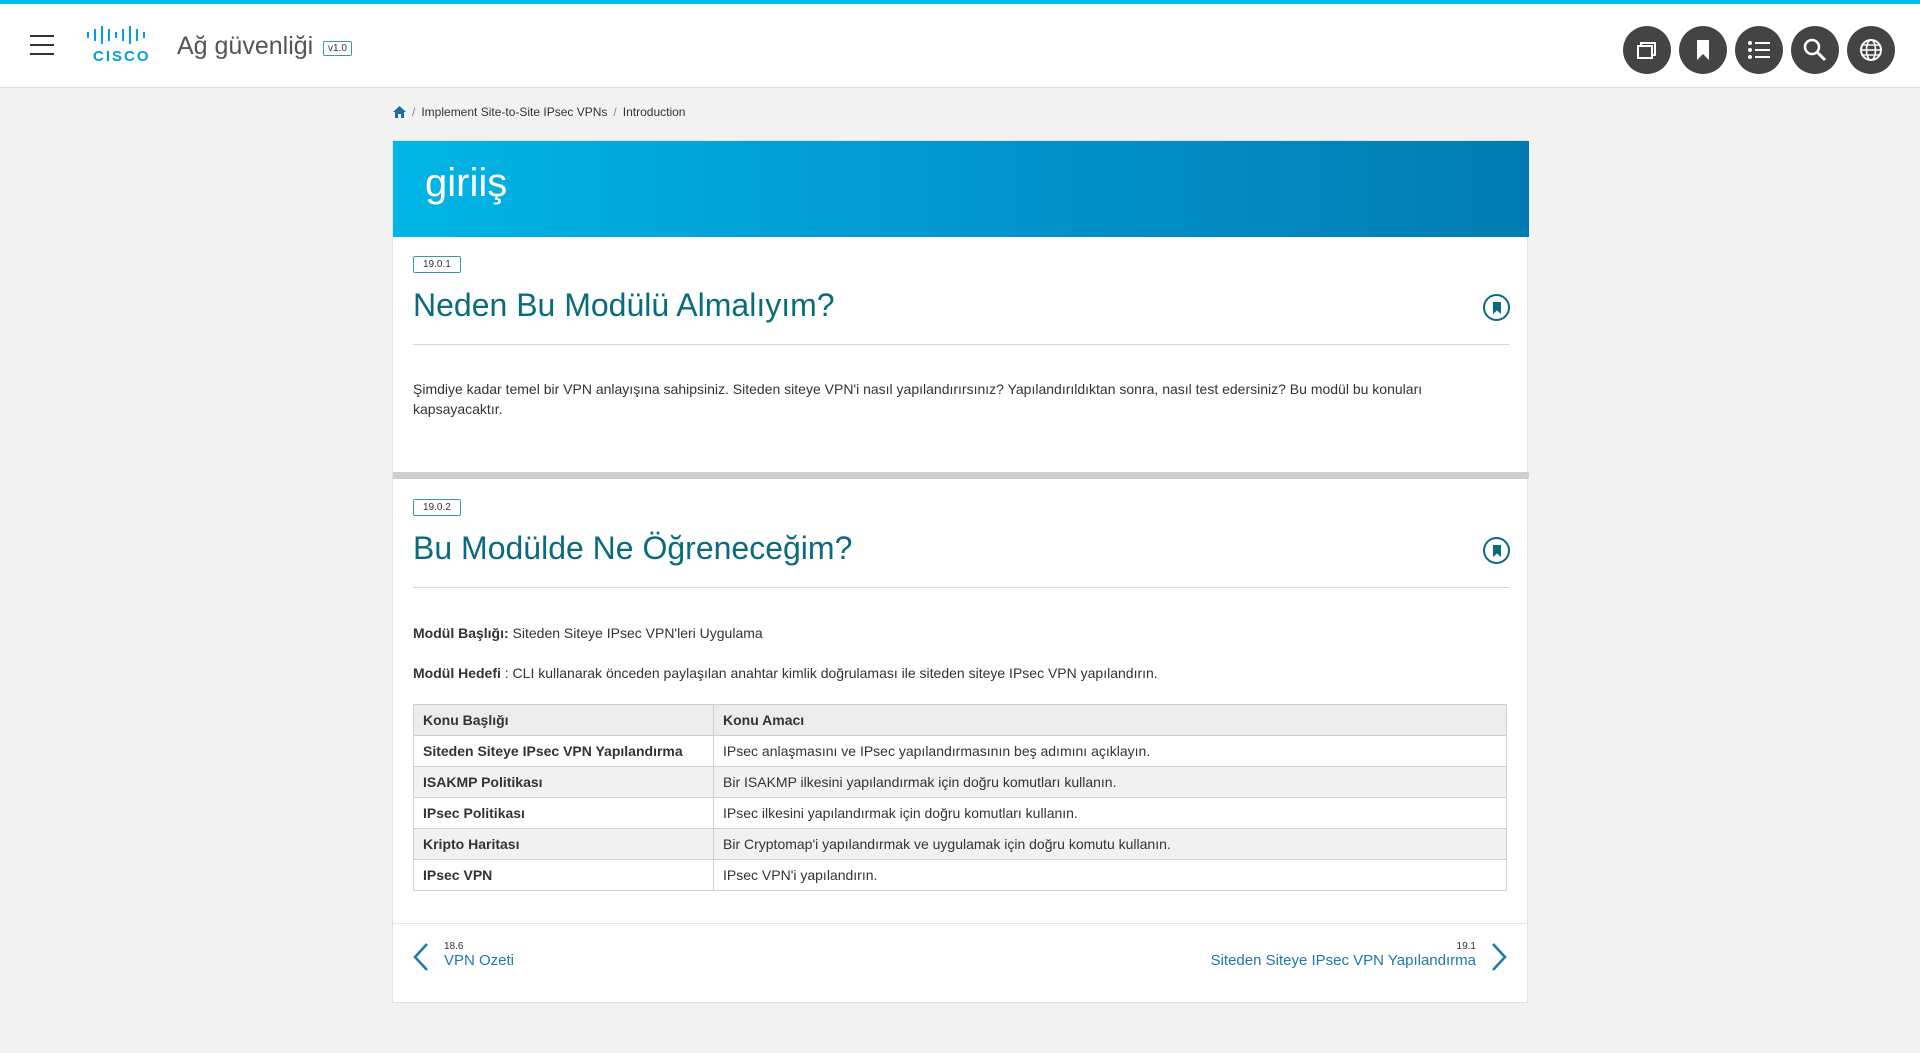  I want to click on logo-text: CISCO, so click(122, 56).